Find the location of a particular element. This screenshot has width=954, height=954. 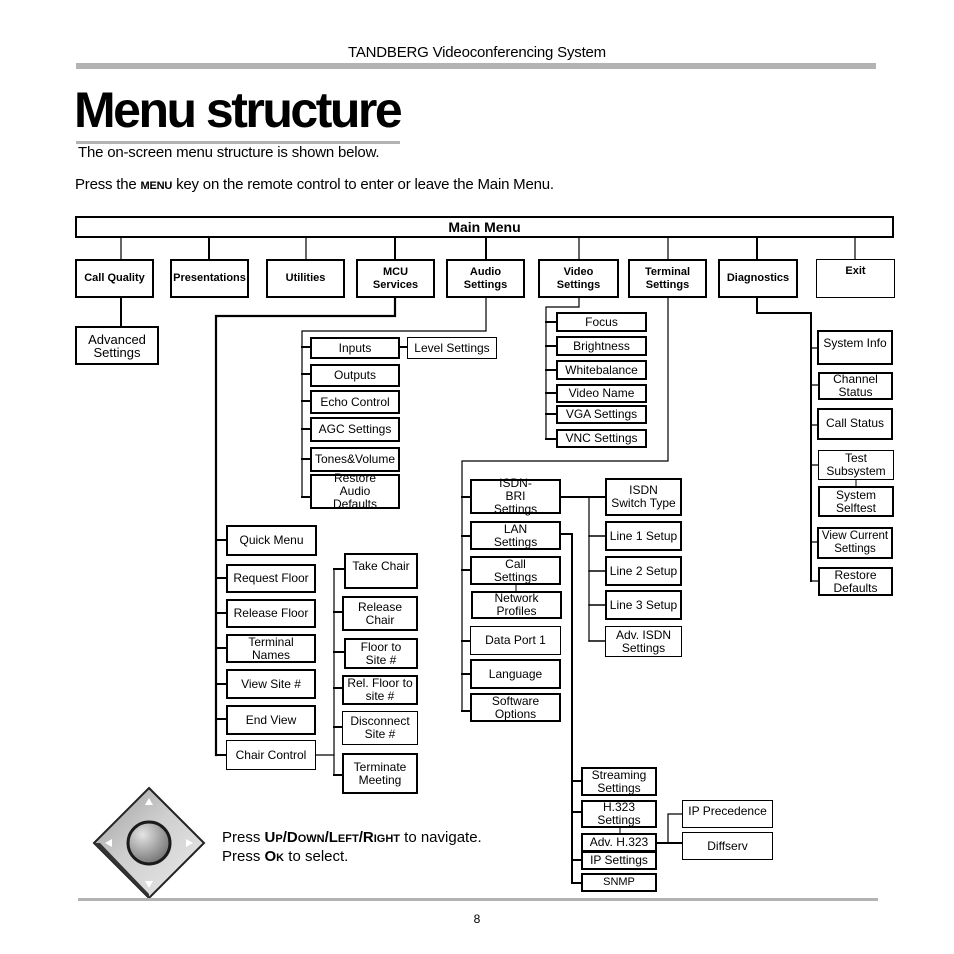

menu-test-subsystem: Test Subsystem is located at coordinates (856, 465).